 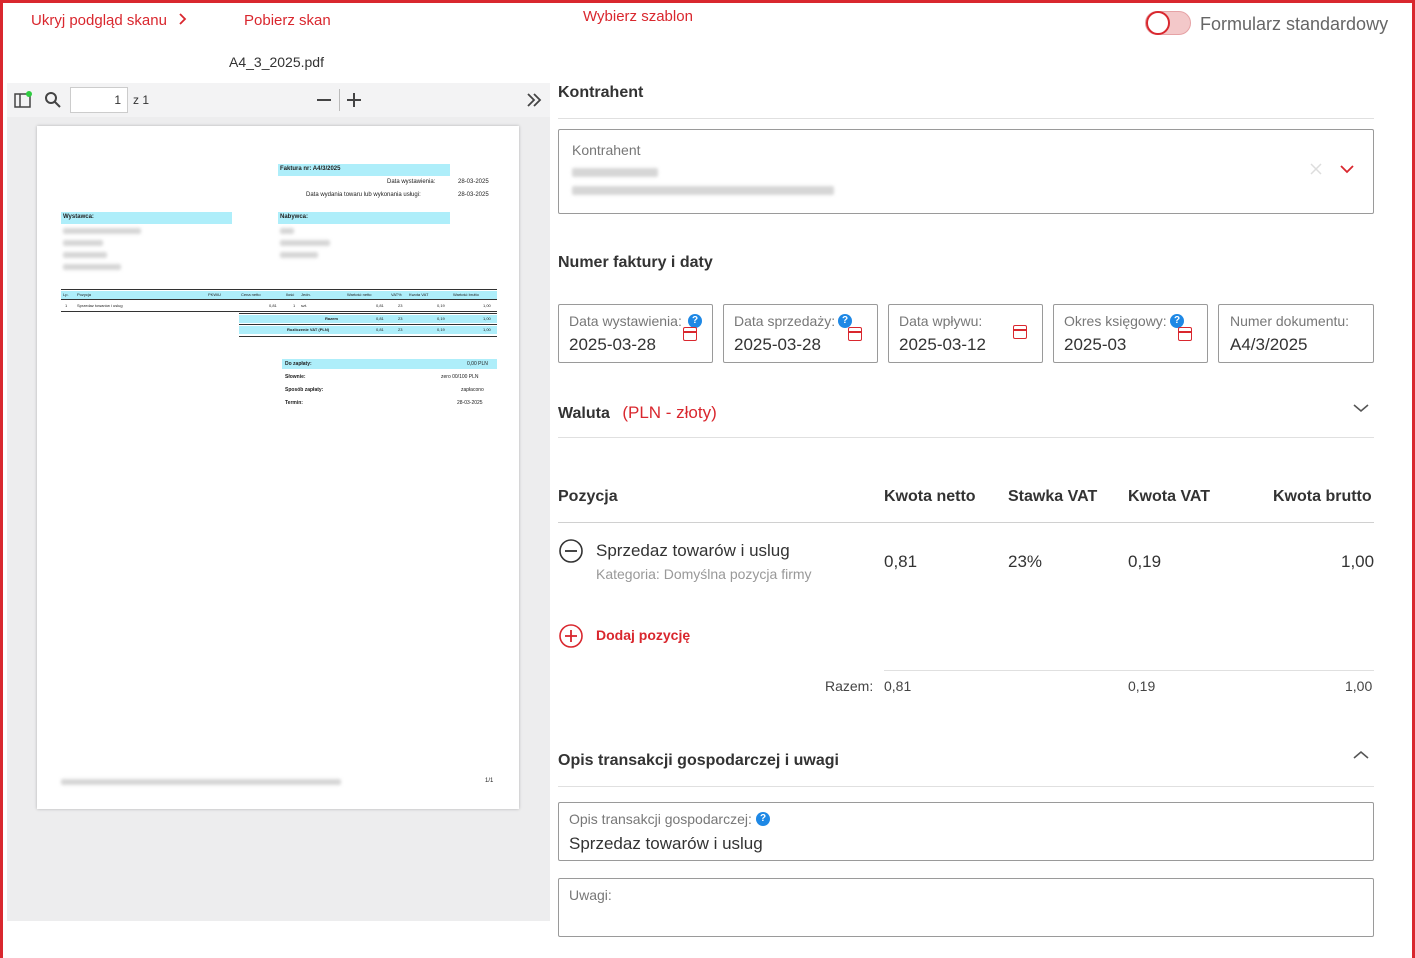 What do you see at coordinates (1294, 24) in the screenshot?
I see `standard-form-label: Formularz standardowy` at bounding box center [1294, 24].